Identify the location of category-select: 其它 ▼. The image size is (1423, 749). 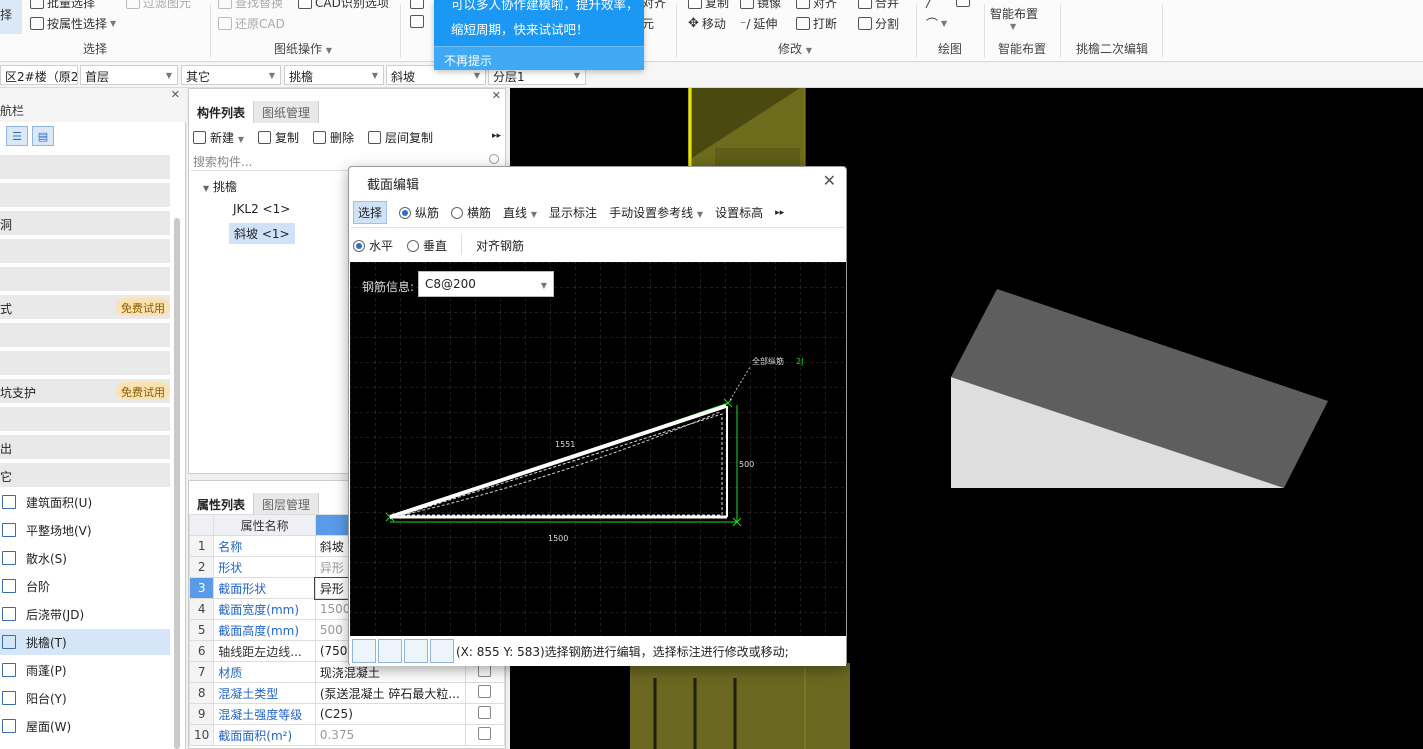
(231, 75).